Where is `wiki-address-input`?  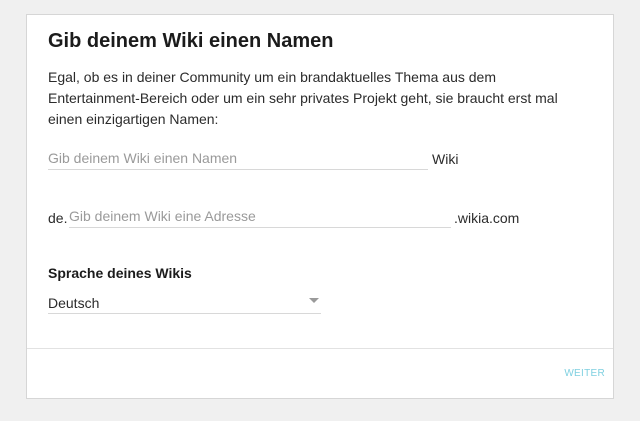
wiki-address-input is located at coordinates (260, 216).